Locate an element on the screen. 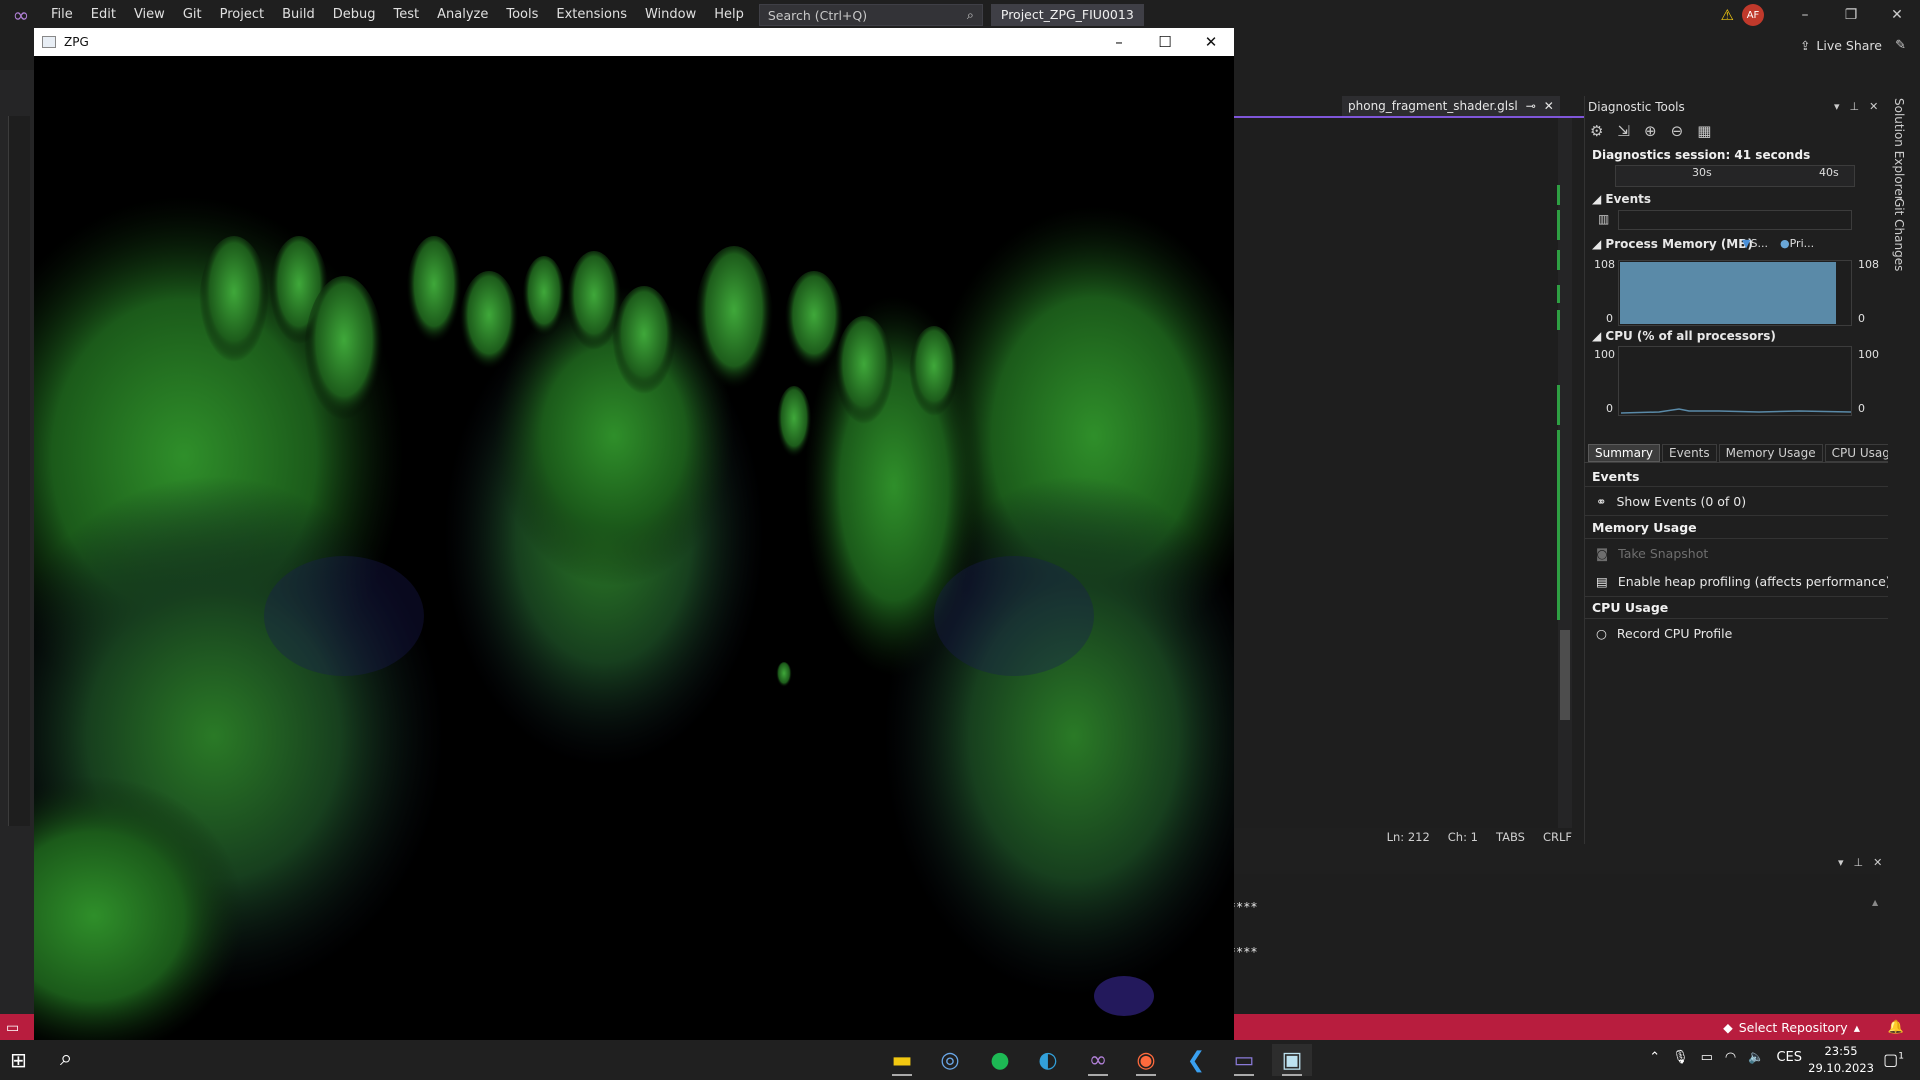 The width and height of the screenshot is (1920, 1080). timeline-tick: 30s is located at coordinates (1702, 172).